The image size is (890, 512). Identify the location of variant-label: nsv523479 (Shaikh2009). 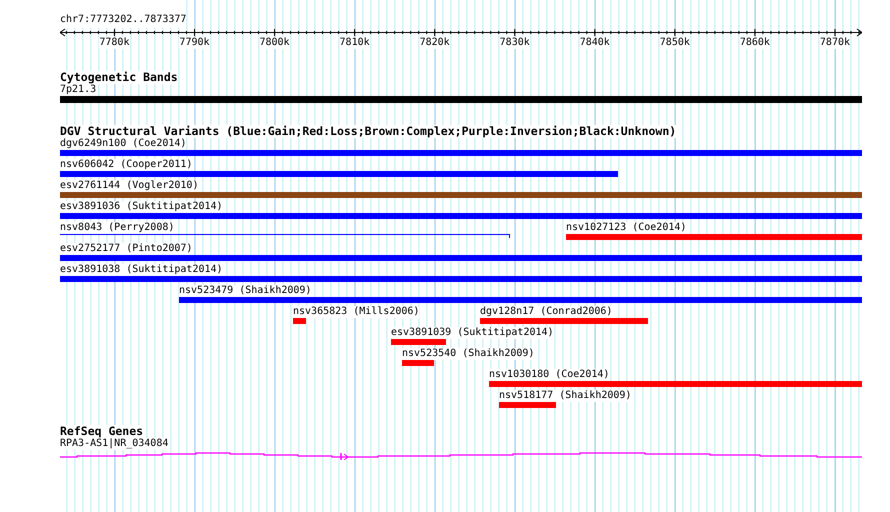
(245, 291).